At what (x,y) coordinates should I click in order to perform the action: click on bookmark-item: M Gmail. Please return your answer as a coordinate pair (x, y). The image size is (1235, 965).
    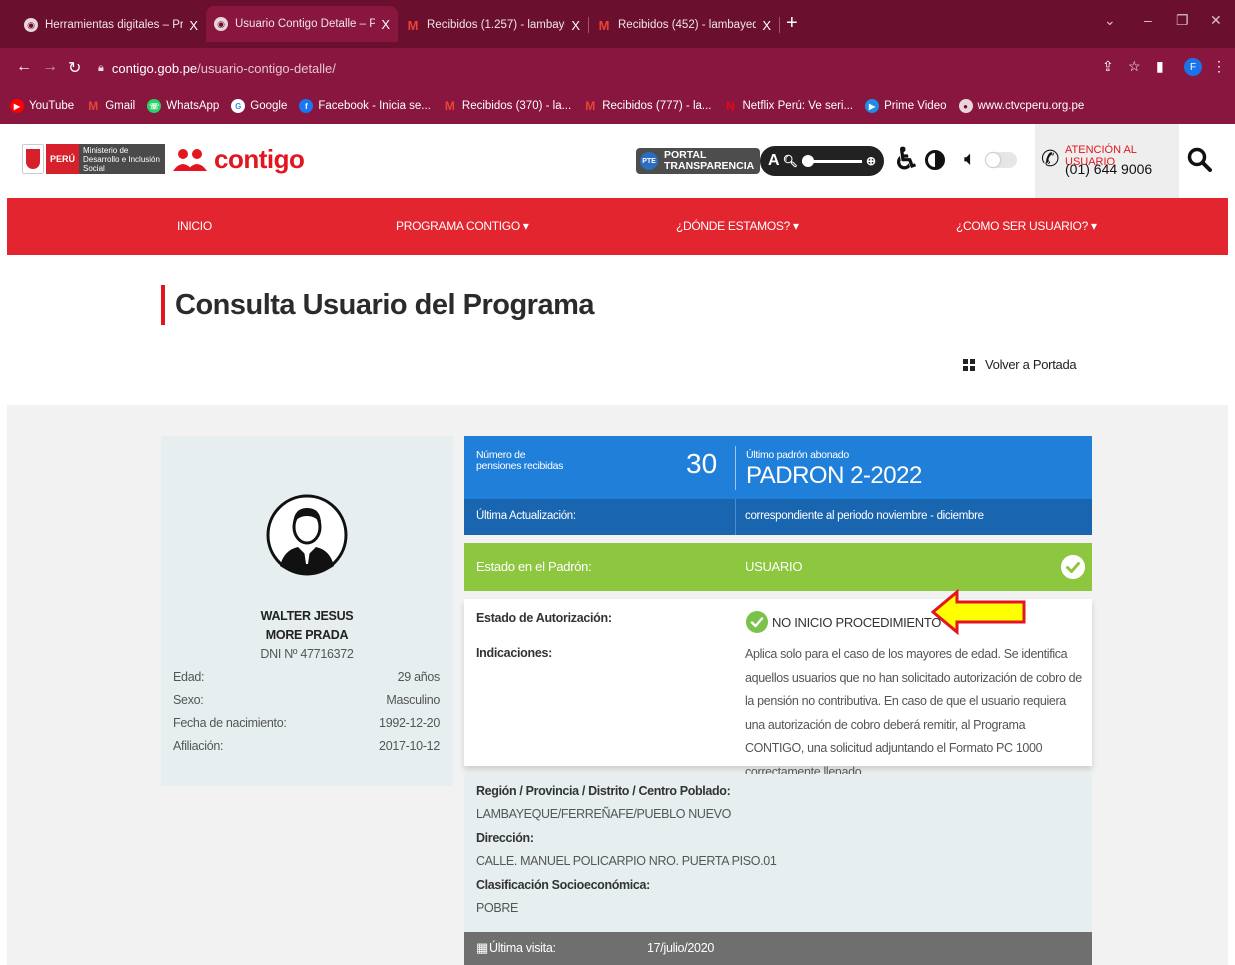
    Looking at the image, I should click on (110, 106).